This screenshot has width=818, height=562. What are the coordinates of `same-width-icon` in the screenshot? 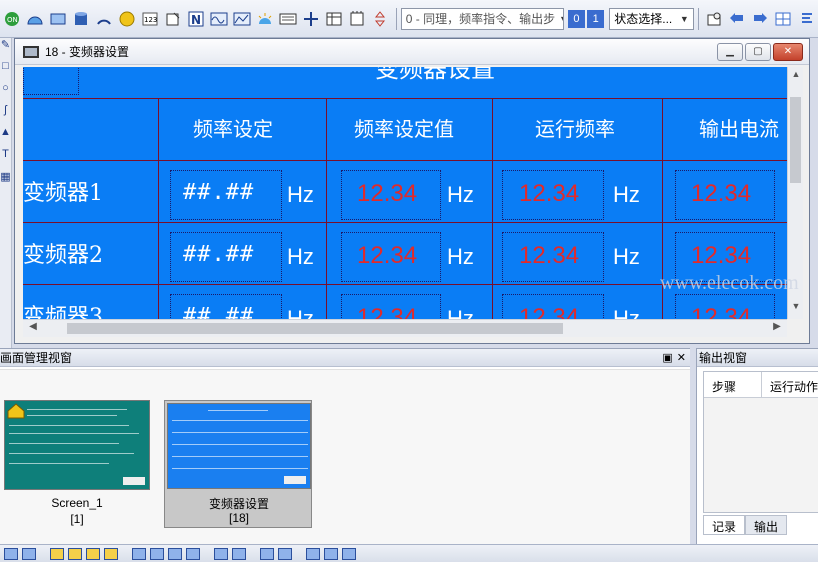 It's located at (267, 553).